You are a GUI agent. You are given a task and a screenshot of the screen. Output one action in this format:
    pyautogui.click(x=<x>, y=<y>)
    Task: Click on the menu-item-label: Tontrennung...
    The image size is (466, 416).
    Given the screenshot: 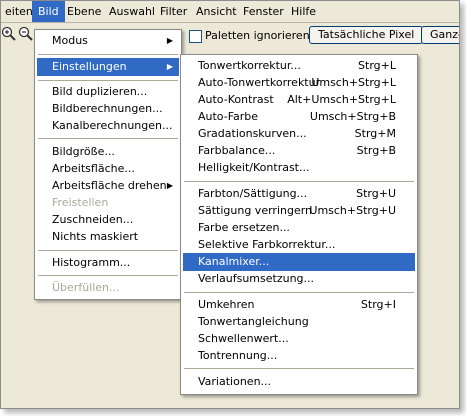 What is the action you would take?
    pyautogui.click(x=238, y=355)
    